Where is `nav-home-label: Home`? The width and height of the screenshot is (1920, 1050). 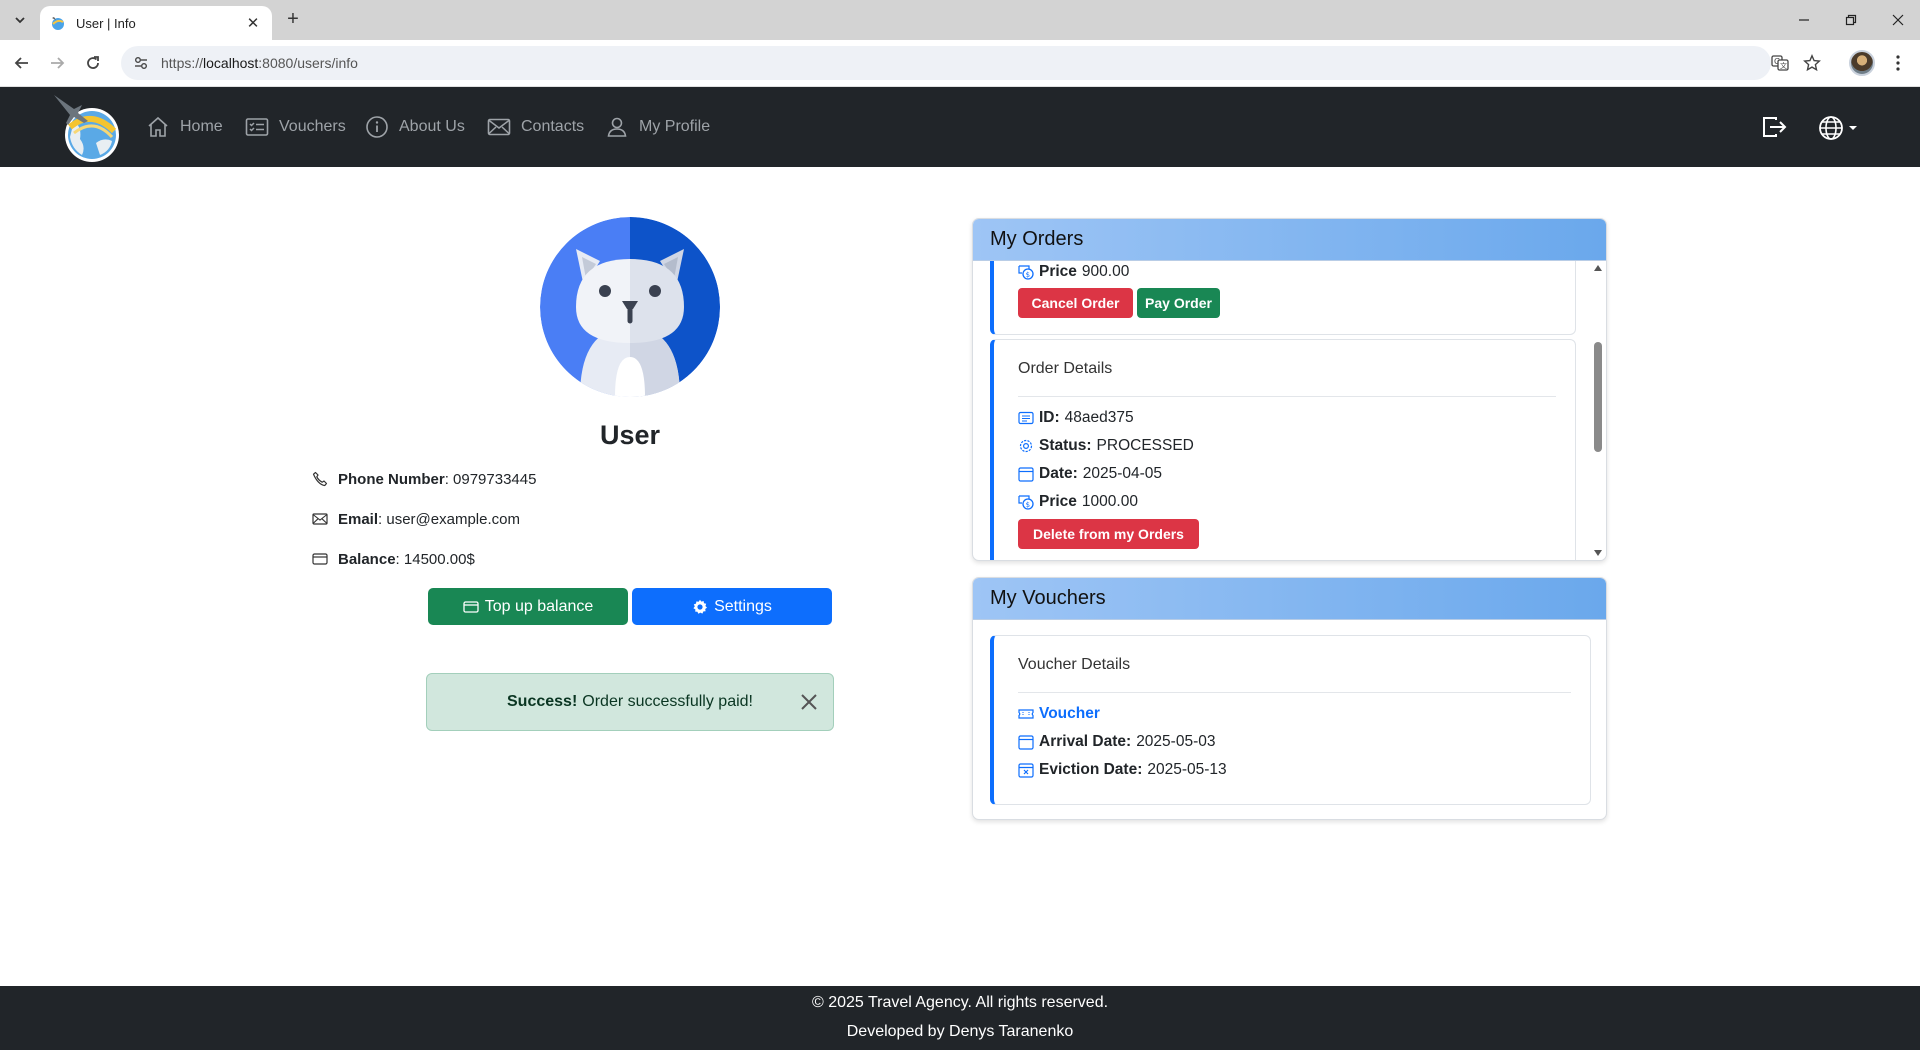
nav-home-label: Home is located at coordinates (201, 126).